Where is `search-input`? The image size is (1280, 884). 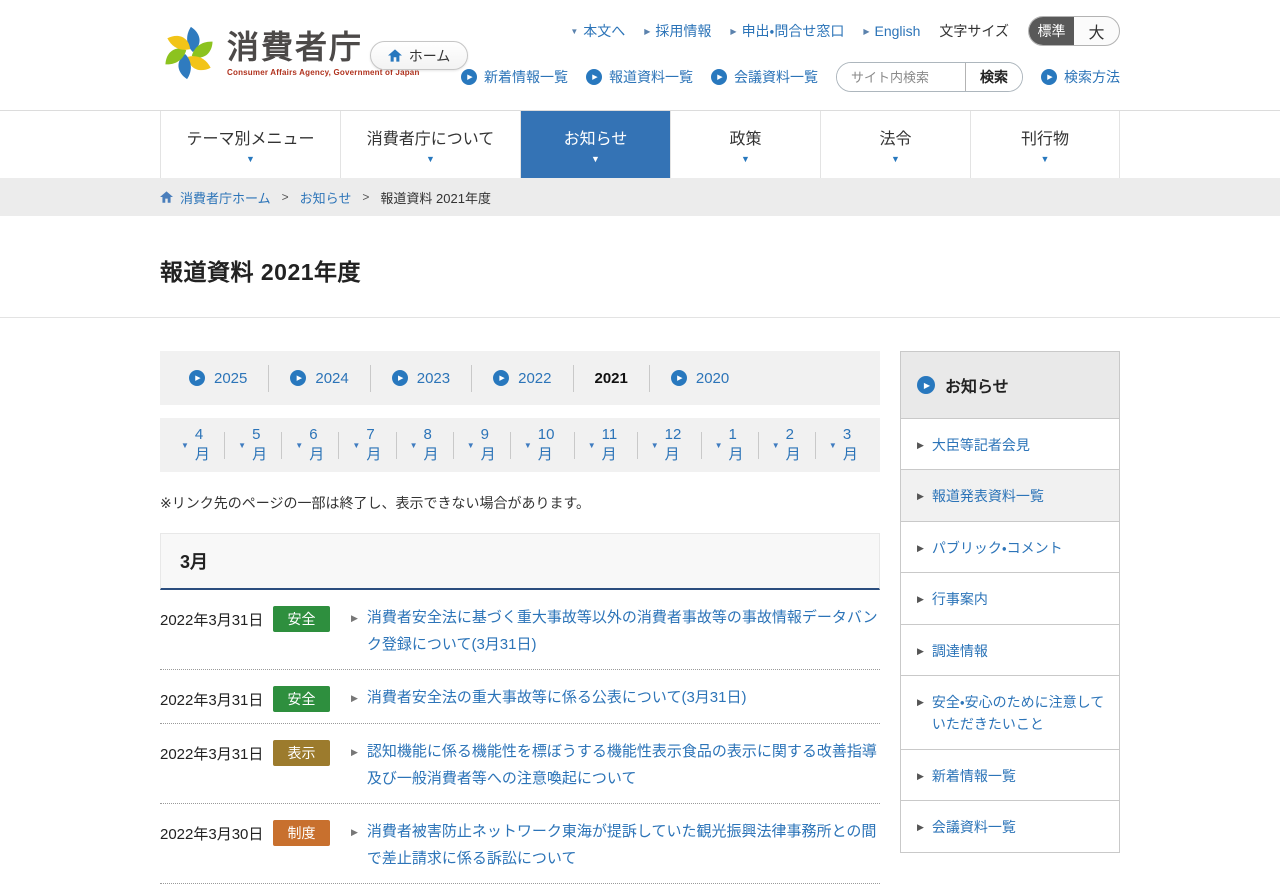
search-input is located at coordinates (901, 77).